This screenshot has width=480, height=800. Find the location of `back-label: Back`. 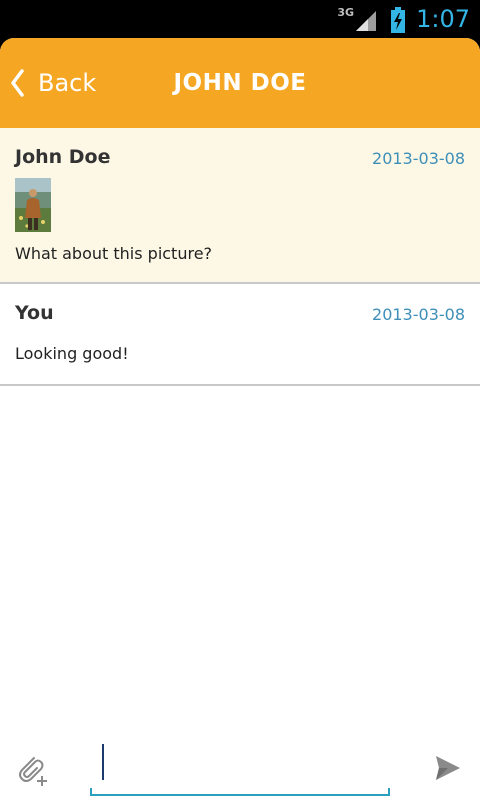

back-label: Back is located at coordinates (67, 83).